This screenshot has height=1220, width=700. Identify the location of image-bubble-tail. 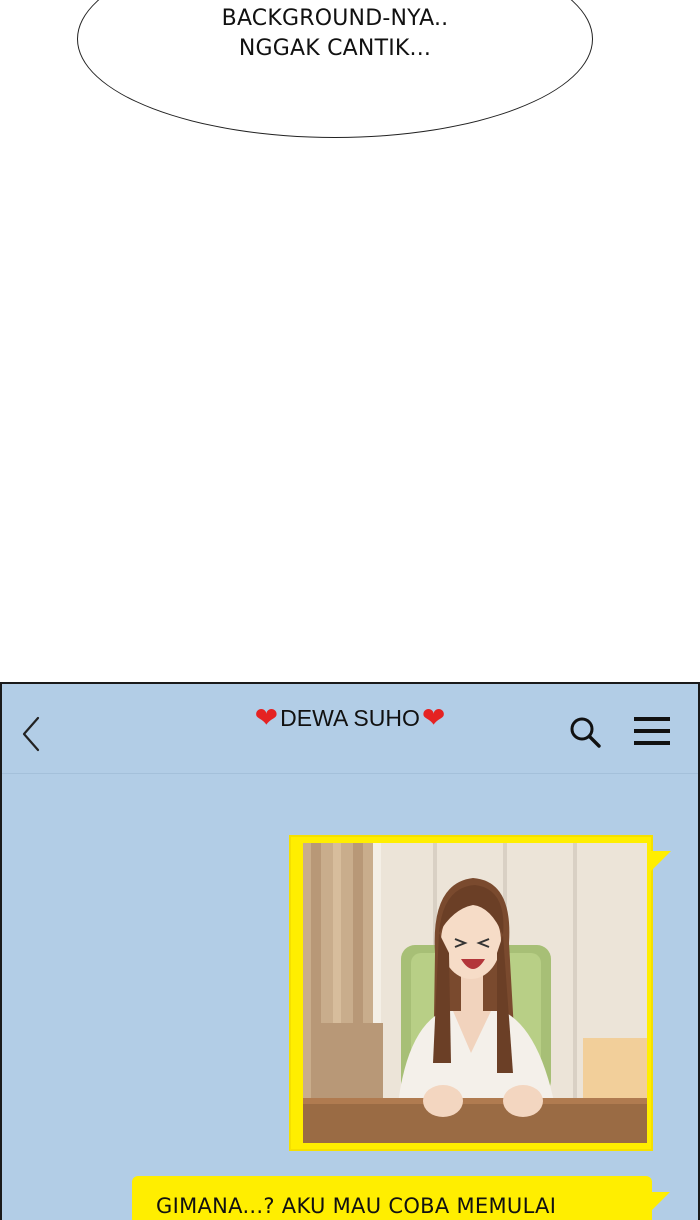
(661, 861).